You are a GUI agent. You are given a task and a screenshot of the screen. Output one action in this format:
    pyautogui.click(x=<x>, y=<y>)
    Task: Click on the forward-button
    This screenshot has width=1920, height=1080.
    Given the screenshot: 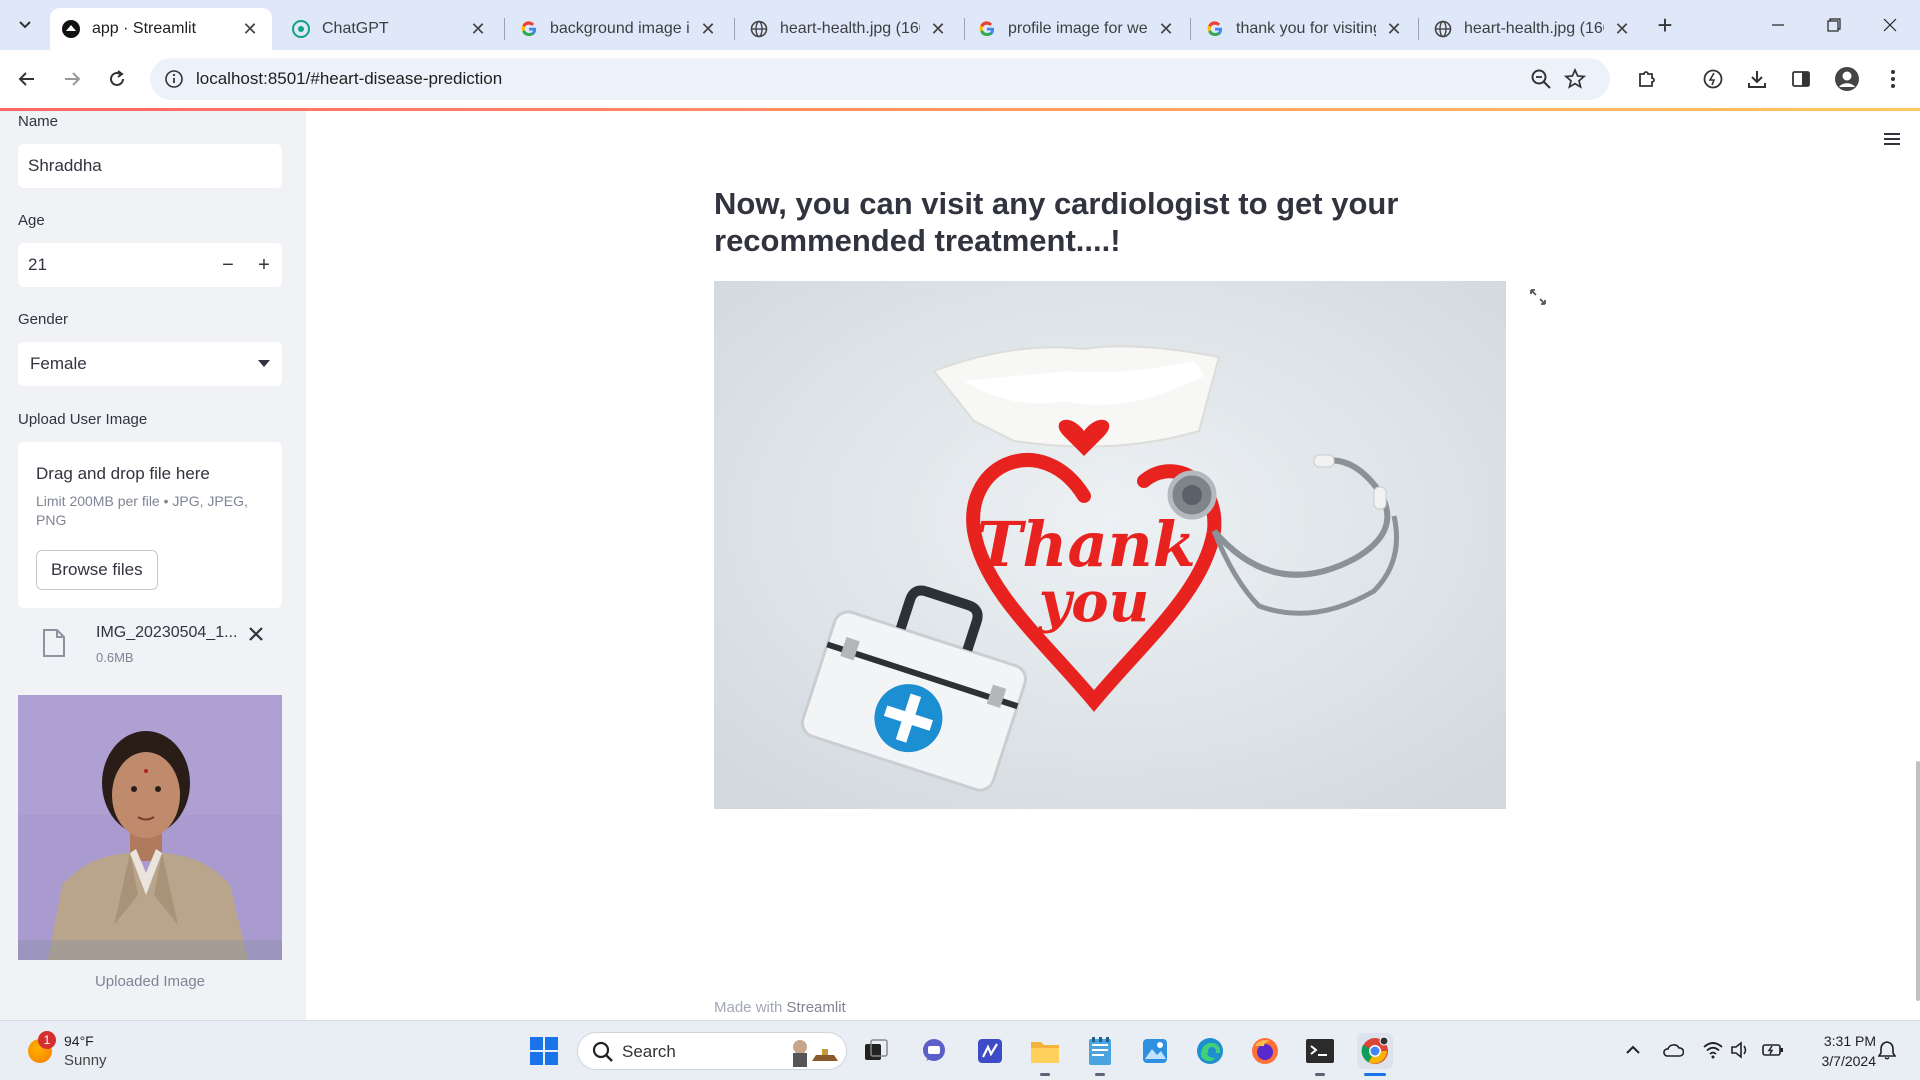 What is the action you would take?
    pyautogui.click(x=72, y=79)
    